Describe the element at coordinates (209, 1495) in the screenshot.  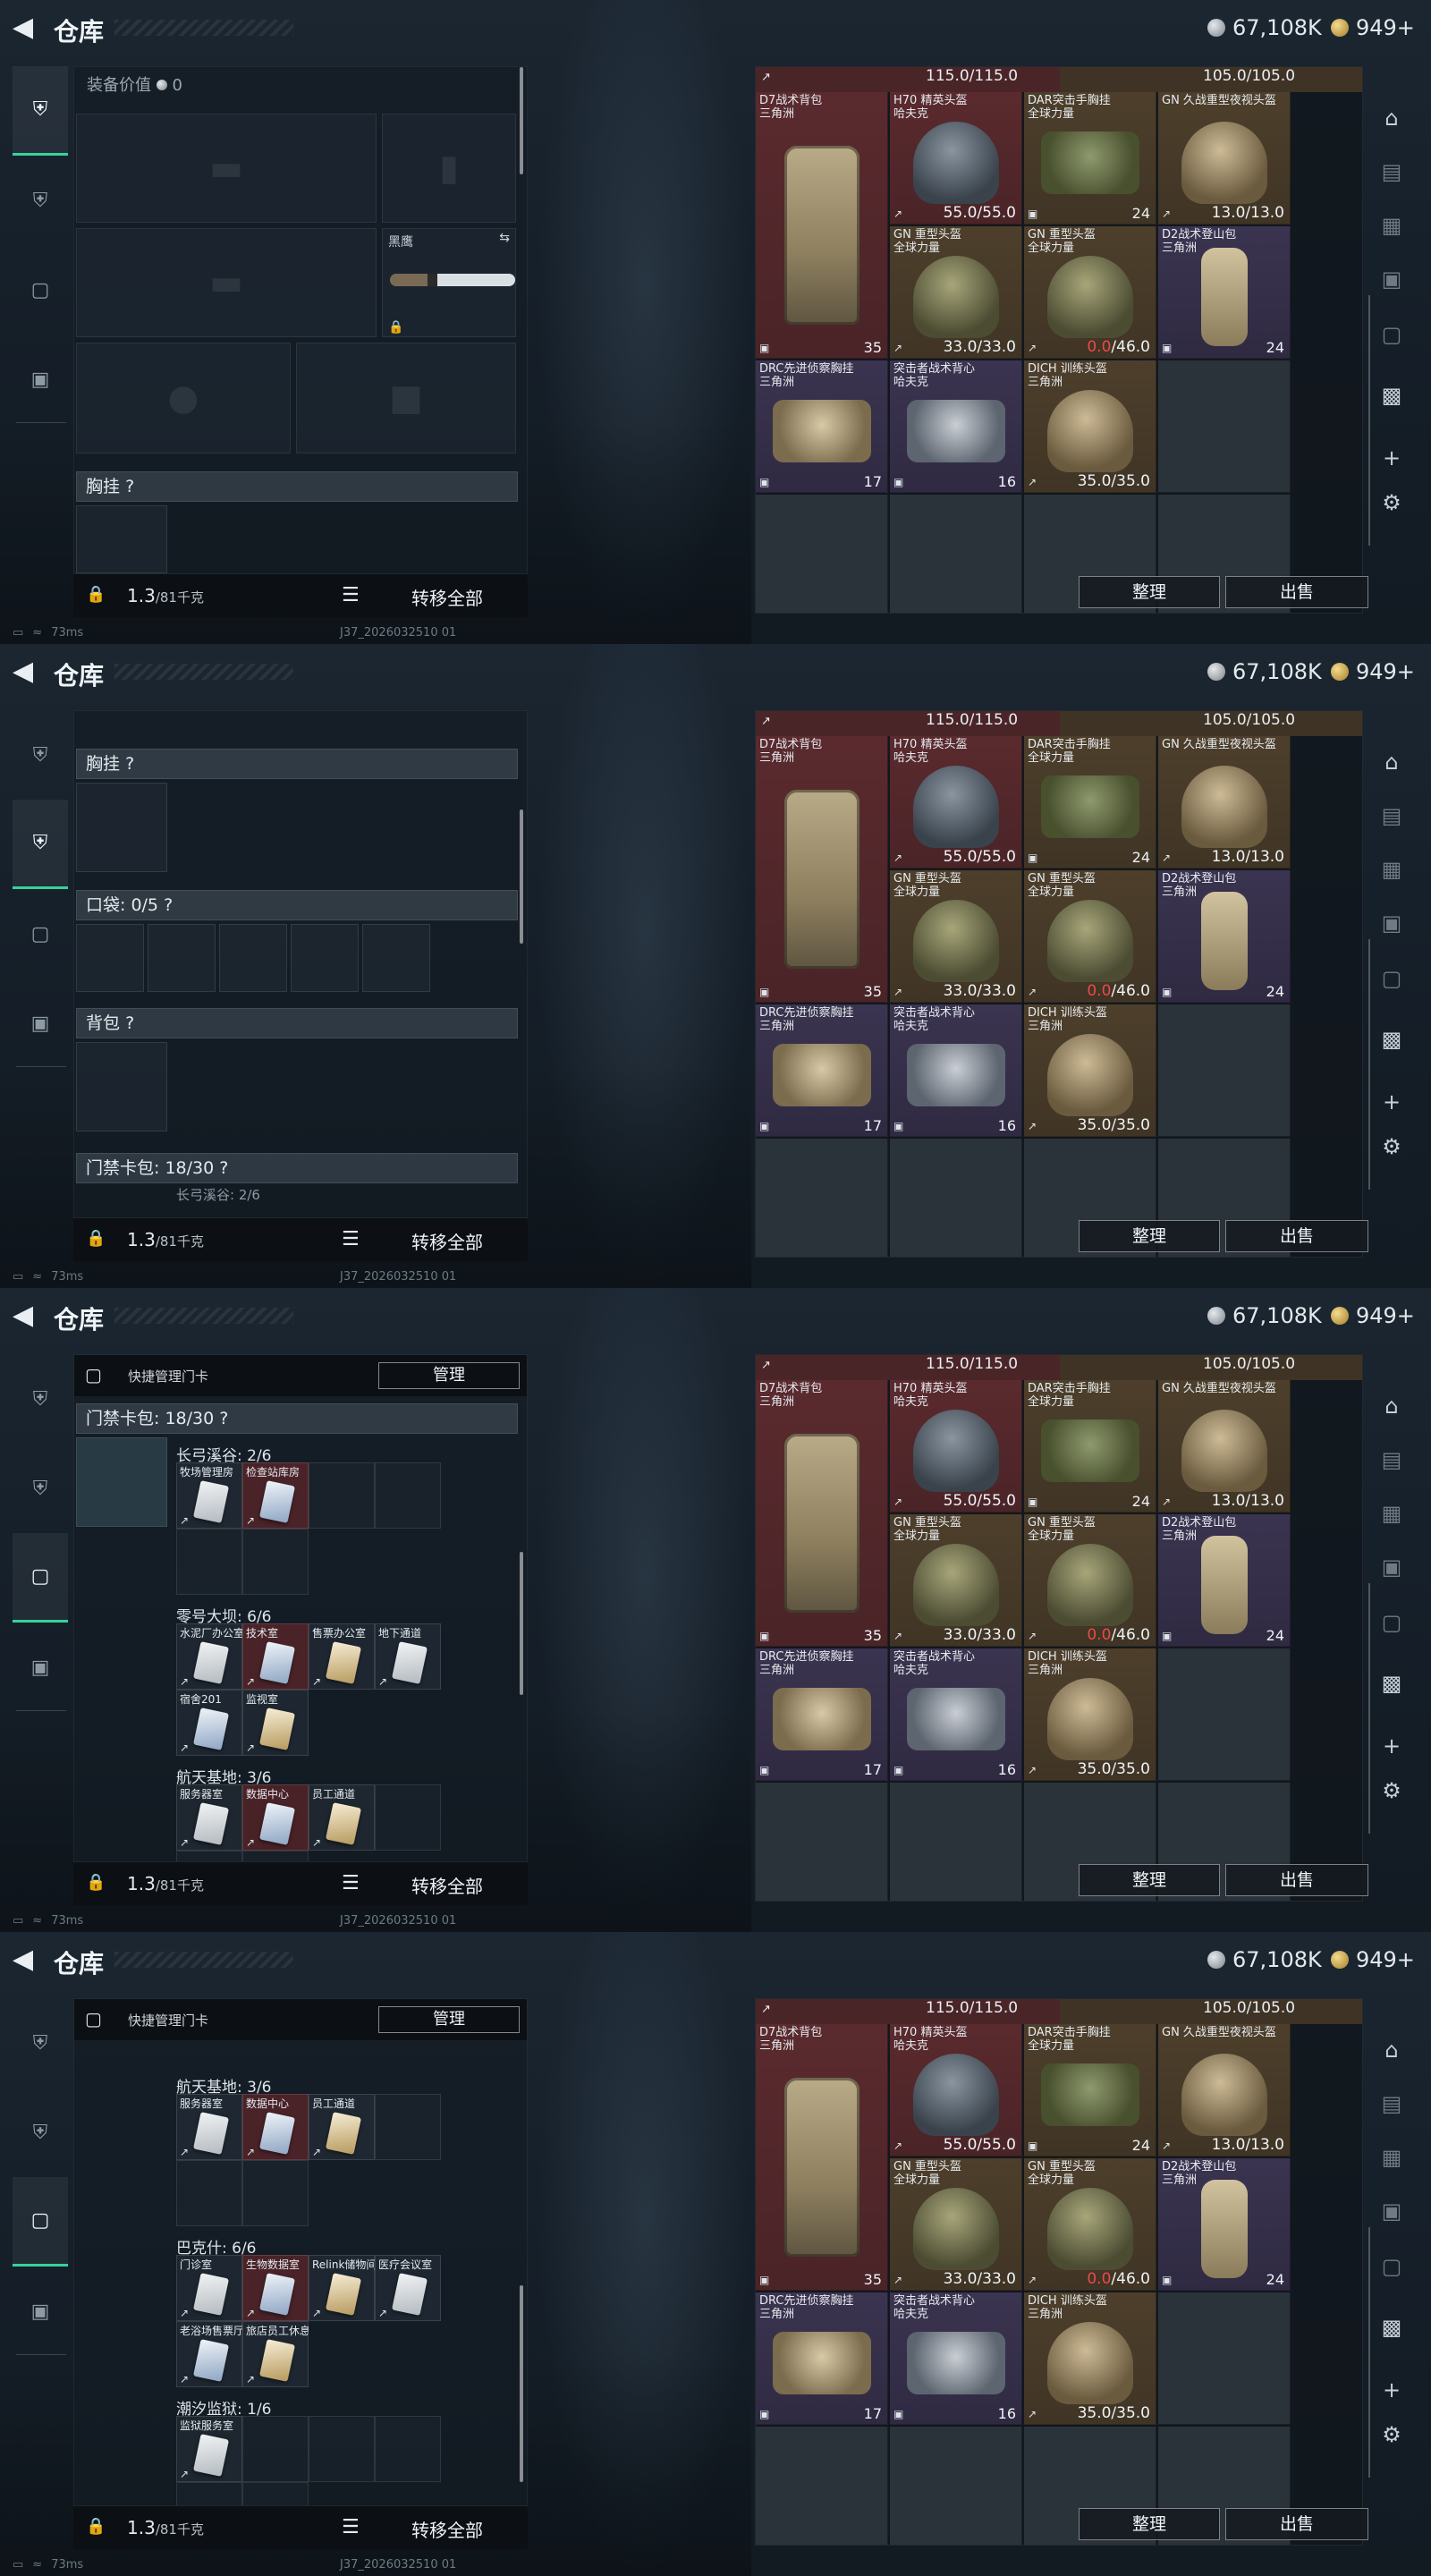
I see `keycard-slot: 牧场管理房 ↗` at that location.